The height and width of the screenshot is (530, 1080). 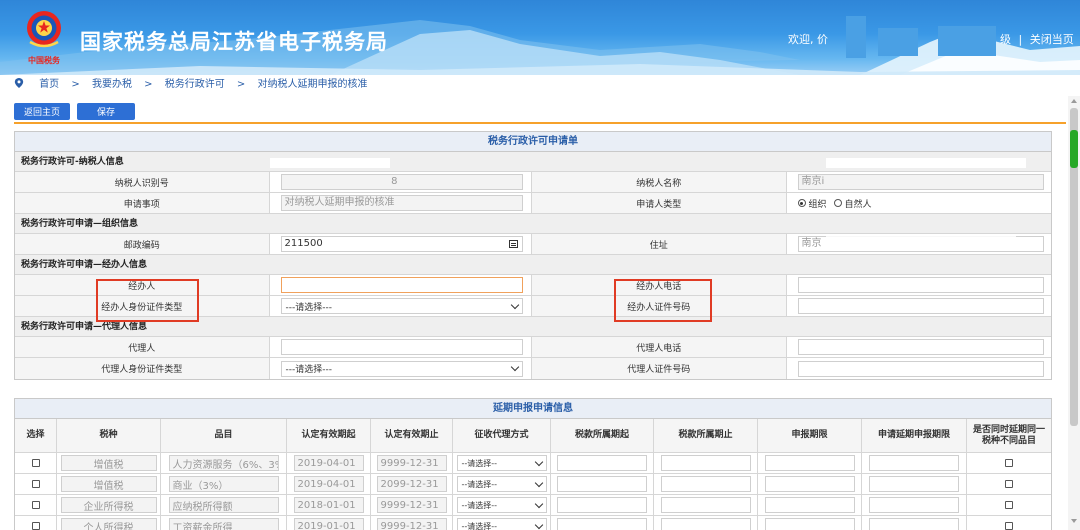 I want to click on handler-input, so click(x=401, y=285).